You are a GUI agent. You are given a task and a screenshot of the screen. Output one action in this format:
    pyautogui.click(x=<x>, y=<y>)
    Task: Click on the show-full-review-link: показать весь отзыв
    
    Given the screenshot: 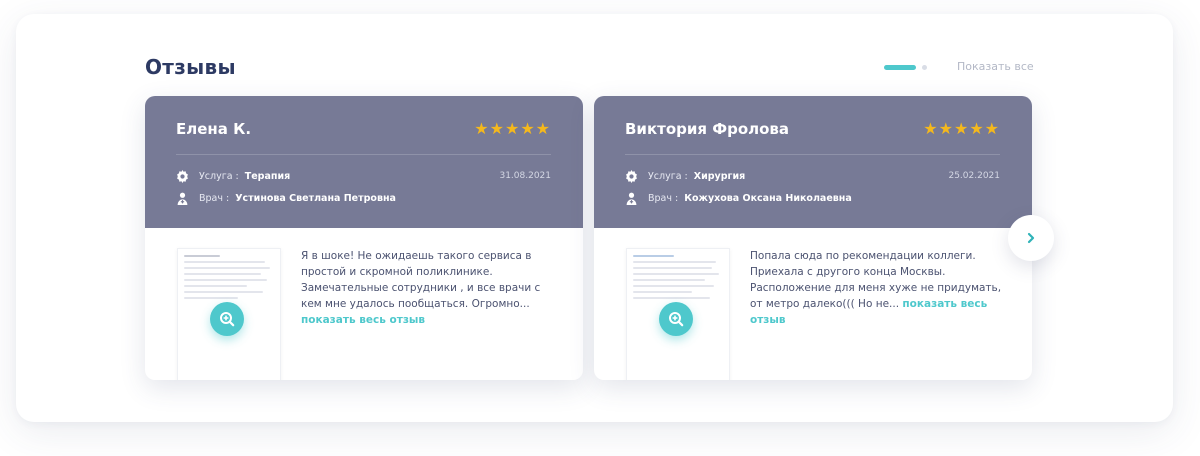 What is the action you would take?
    pyautogui.click(x=363, y=320)
    